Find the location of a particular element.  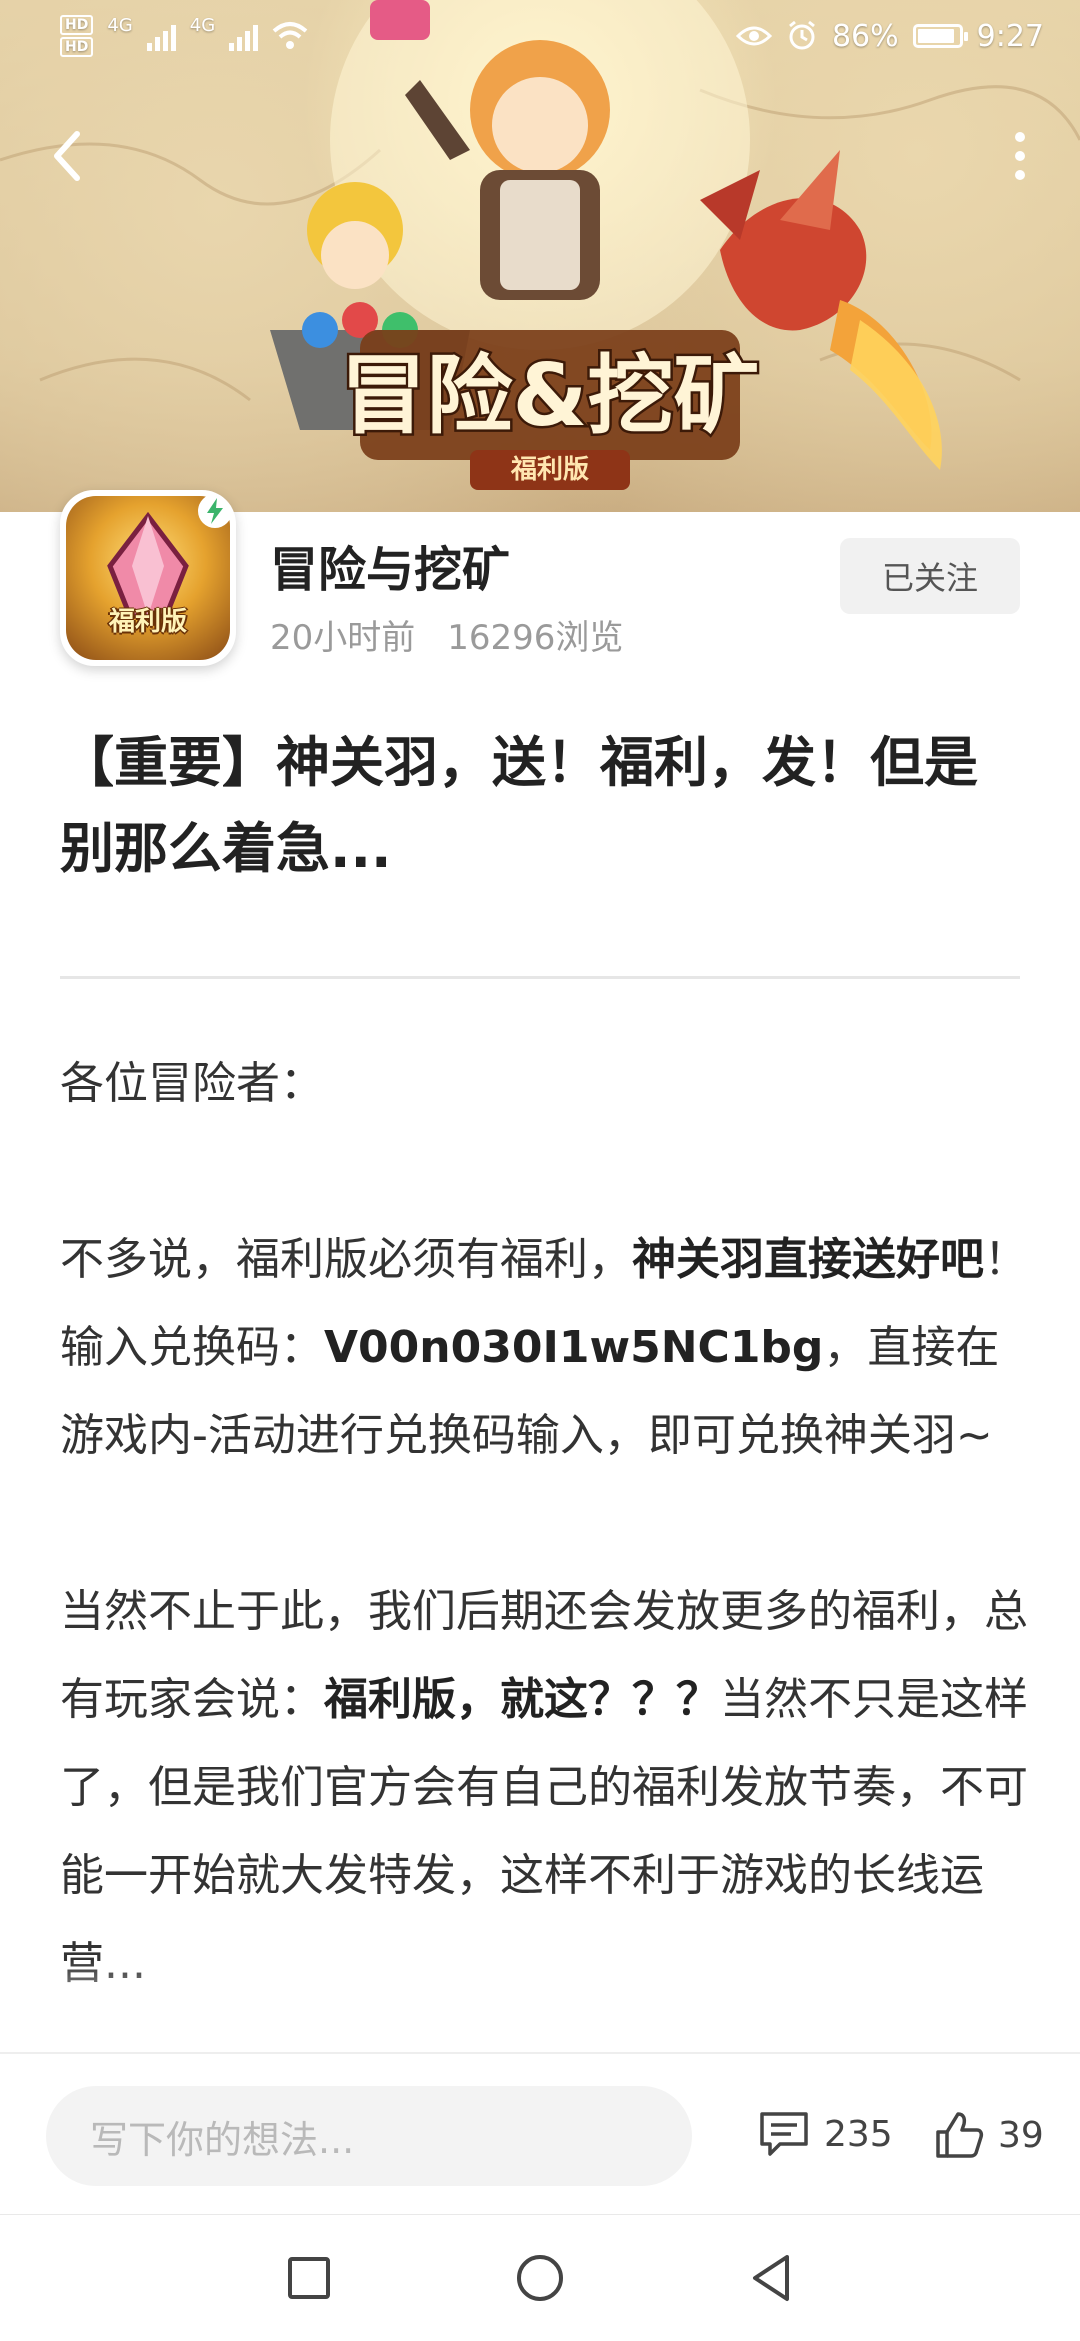

triangle-back-icon is located at coordinates (771, 2278).